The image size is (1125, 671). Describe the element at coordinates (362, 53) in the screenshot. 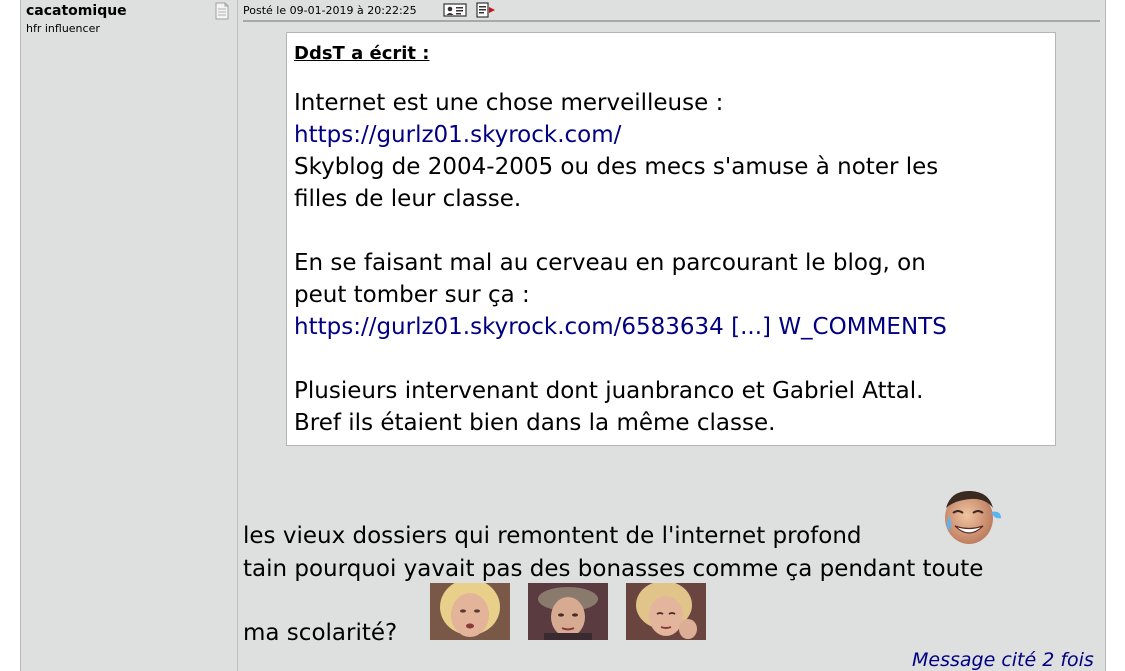

I see `quote-author: DdsT a écrit :` at that location.